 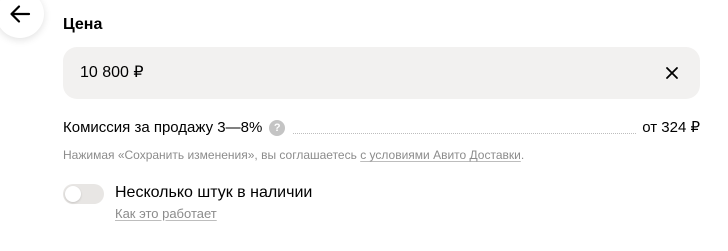 I want to click on help-icon: ?, so click(x=277, y=128).